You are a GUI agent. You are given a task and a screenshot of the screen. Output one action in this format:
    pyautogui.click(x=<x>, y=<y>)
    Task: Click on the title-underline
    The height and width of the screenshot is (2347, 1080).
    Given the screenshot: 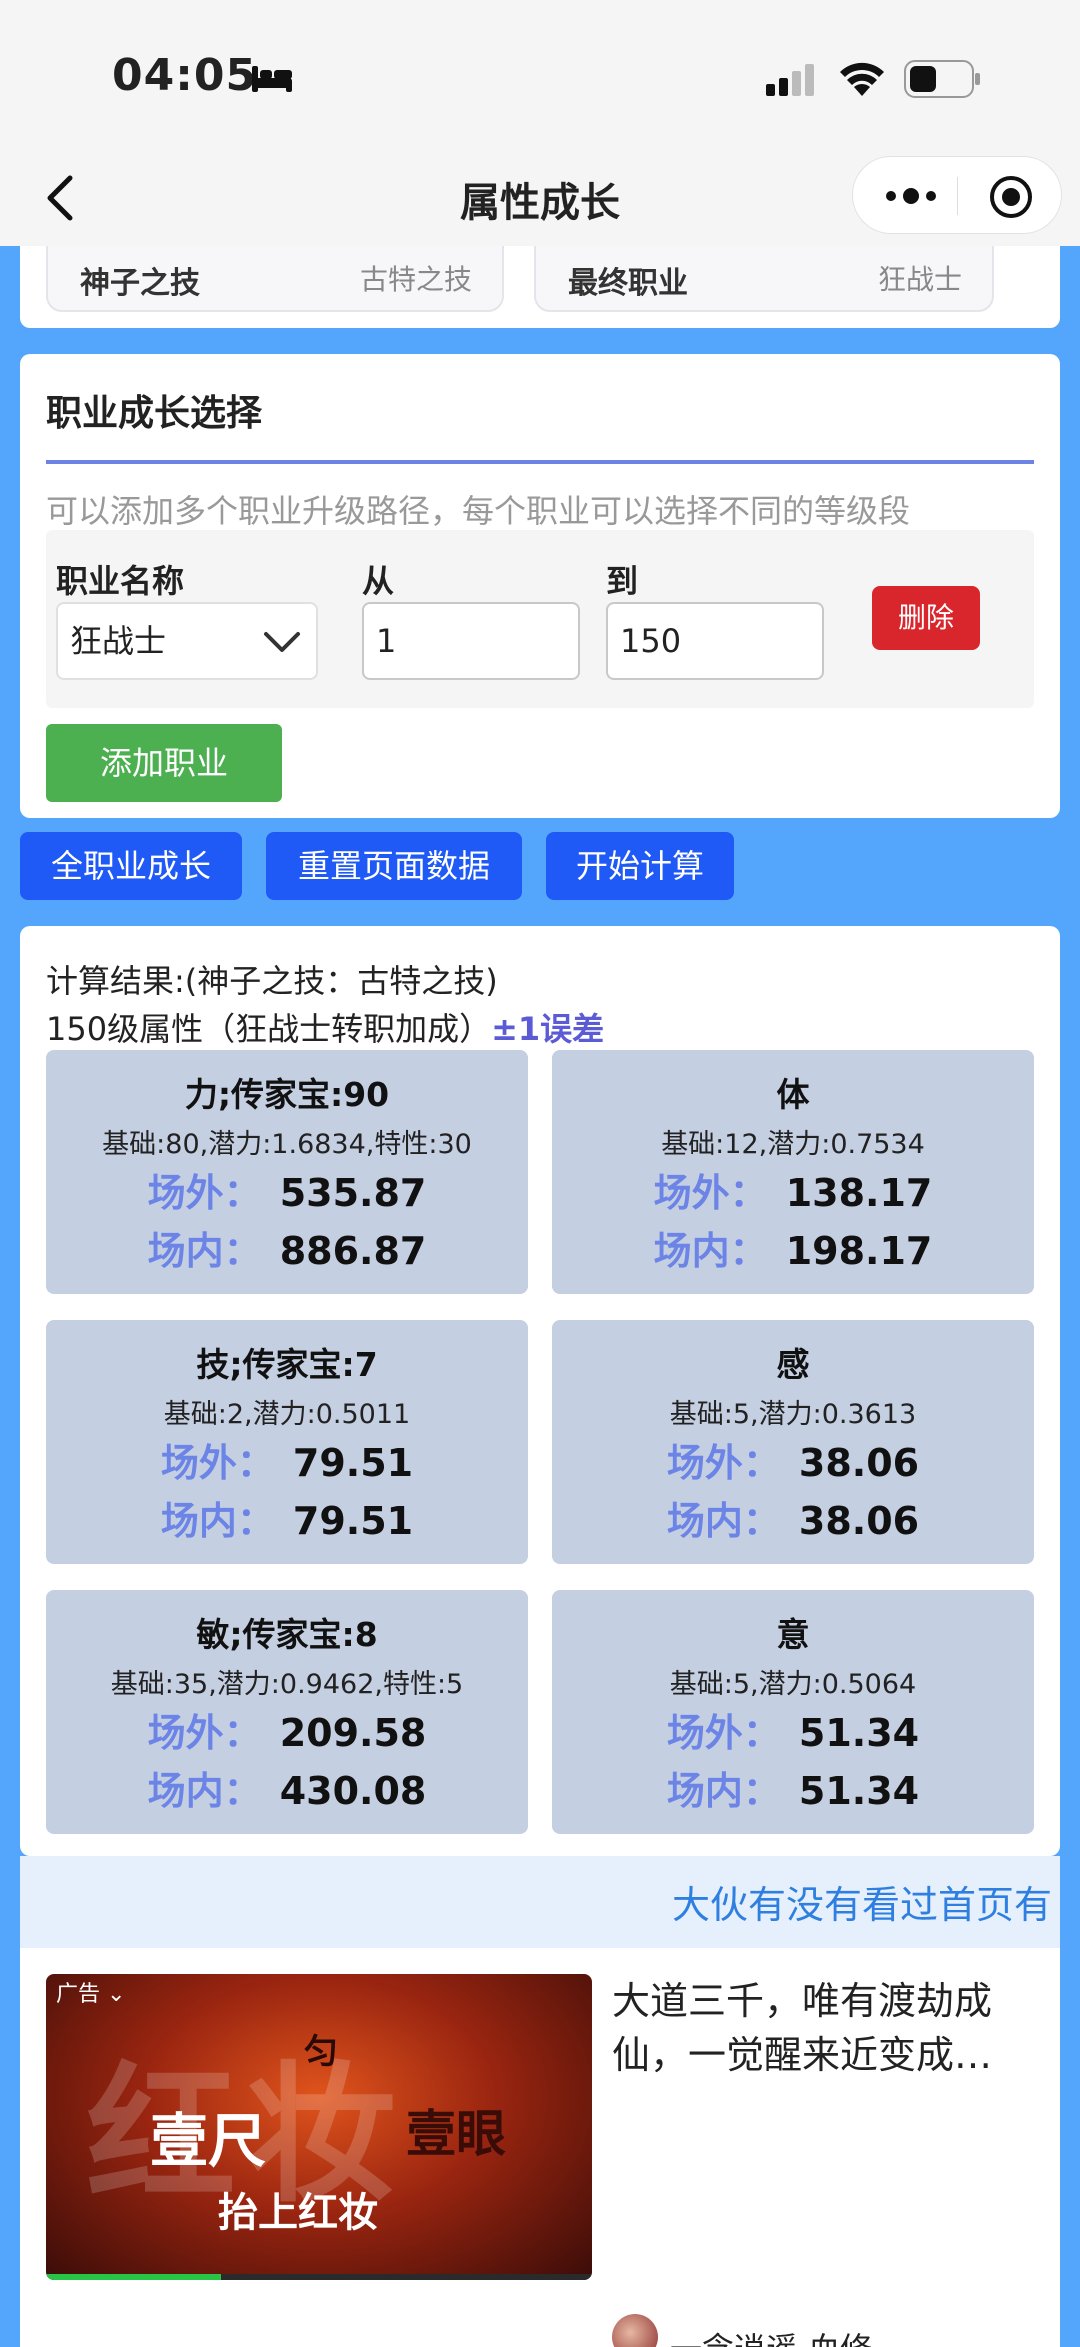 What is the action you would take?
    pyautogui.click(x=540, y=462)
    